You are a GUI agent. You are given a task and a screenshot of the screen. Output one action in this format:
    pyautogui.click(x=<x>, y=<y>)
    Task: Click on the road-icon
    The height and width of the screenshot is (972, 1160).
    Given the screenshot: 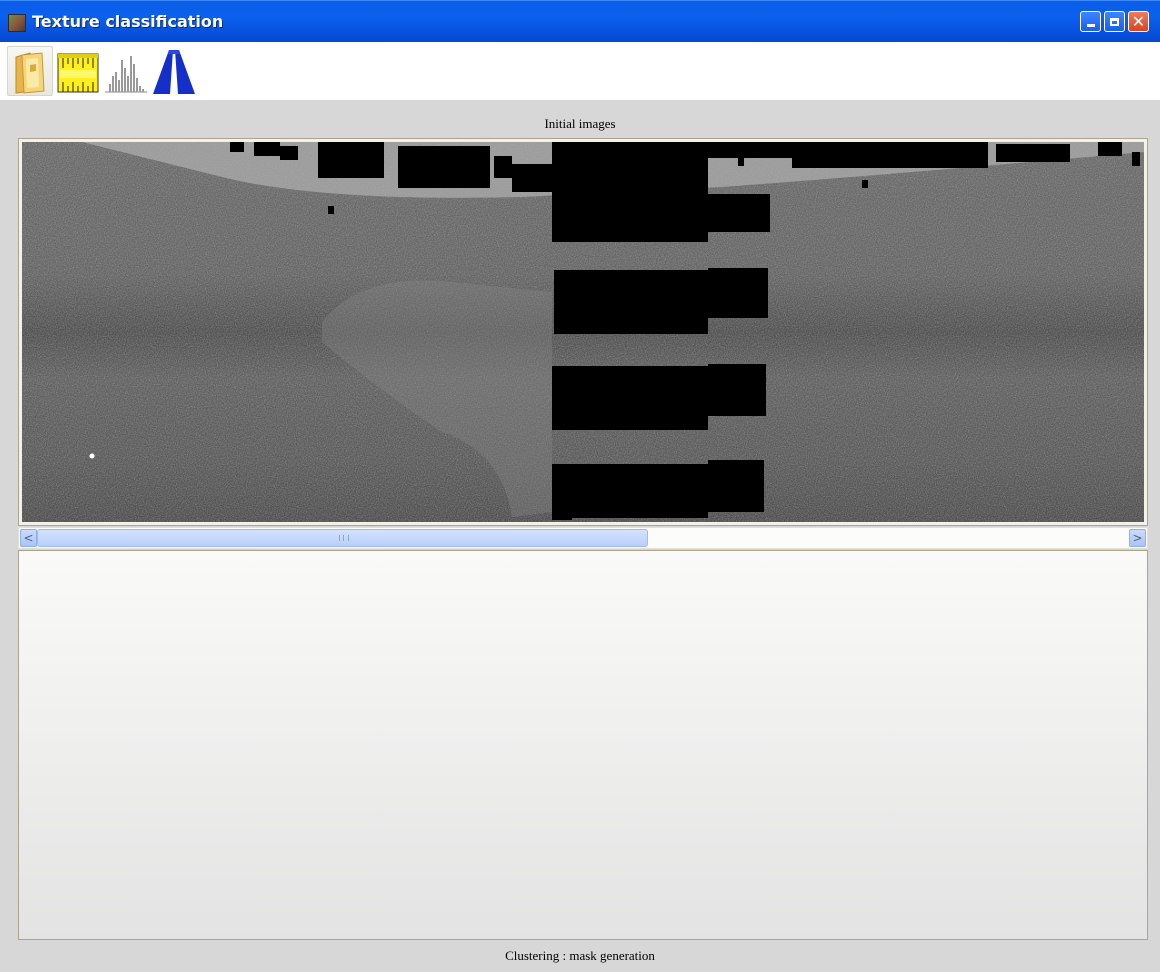 What is the action you would take?
    pyautogui.click(x=174, y=72)
    